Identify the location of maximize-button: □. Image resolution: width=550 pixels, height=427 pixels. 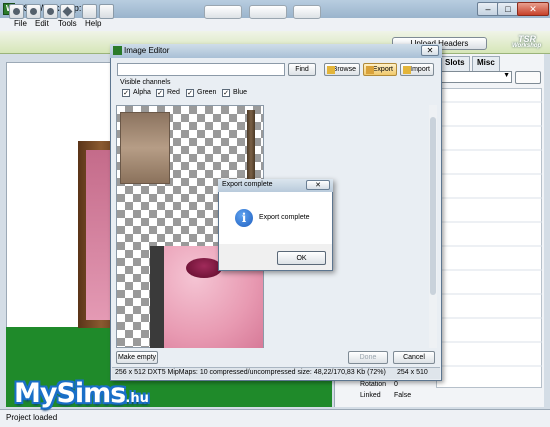
(508, 9).